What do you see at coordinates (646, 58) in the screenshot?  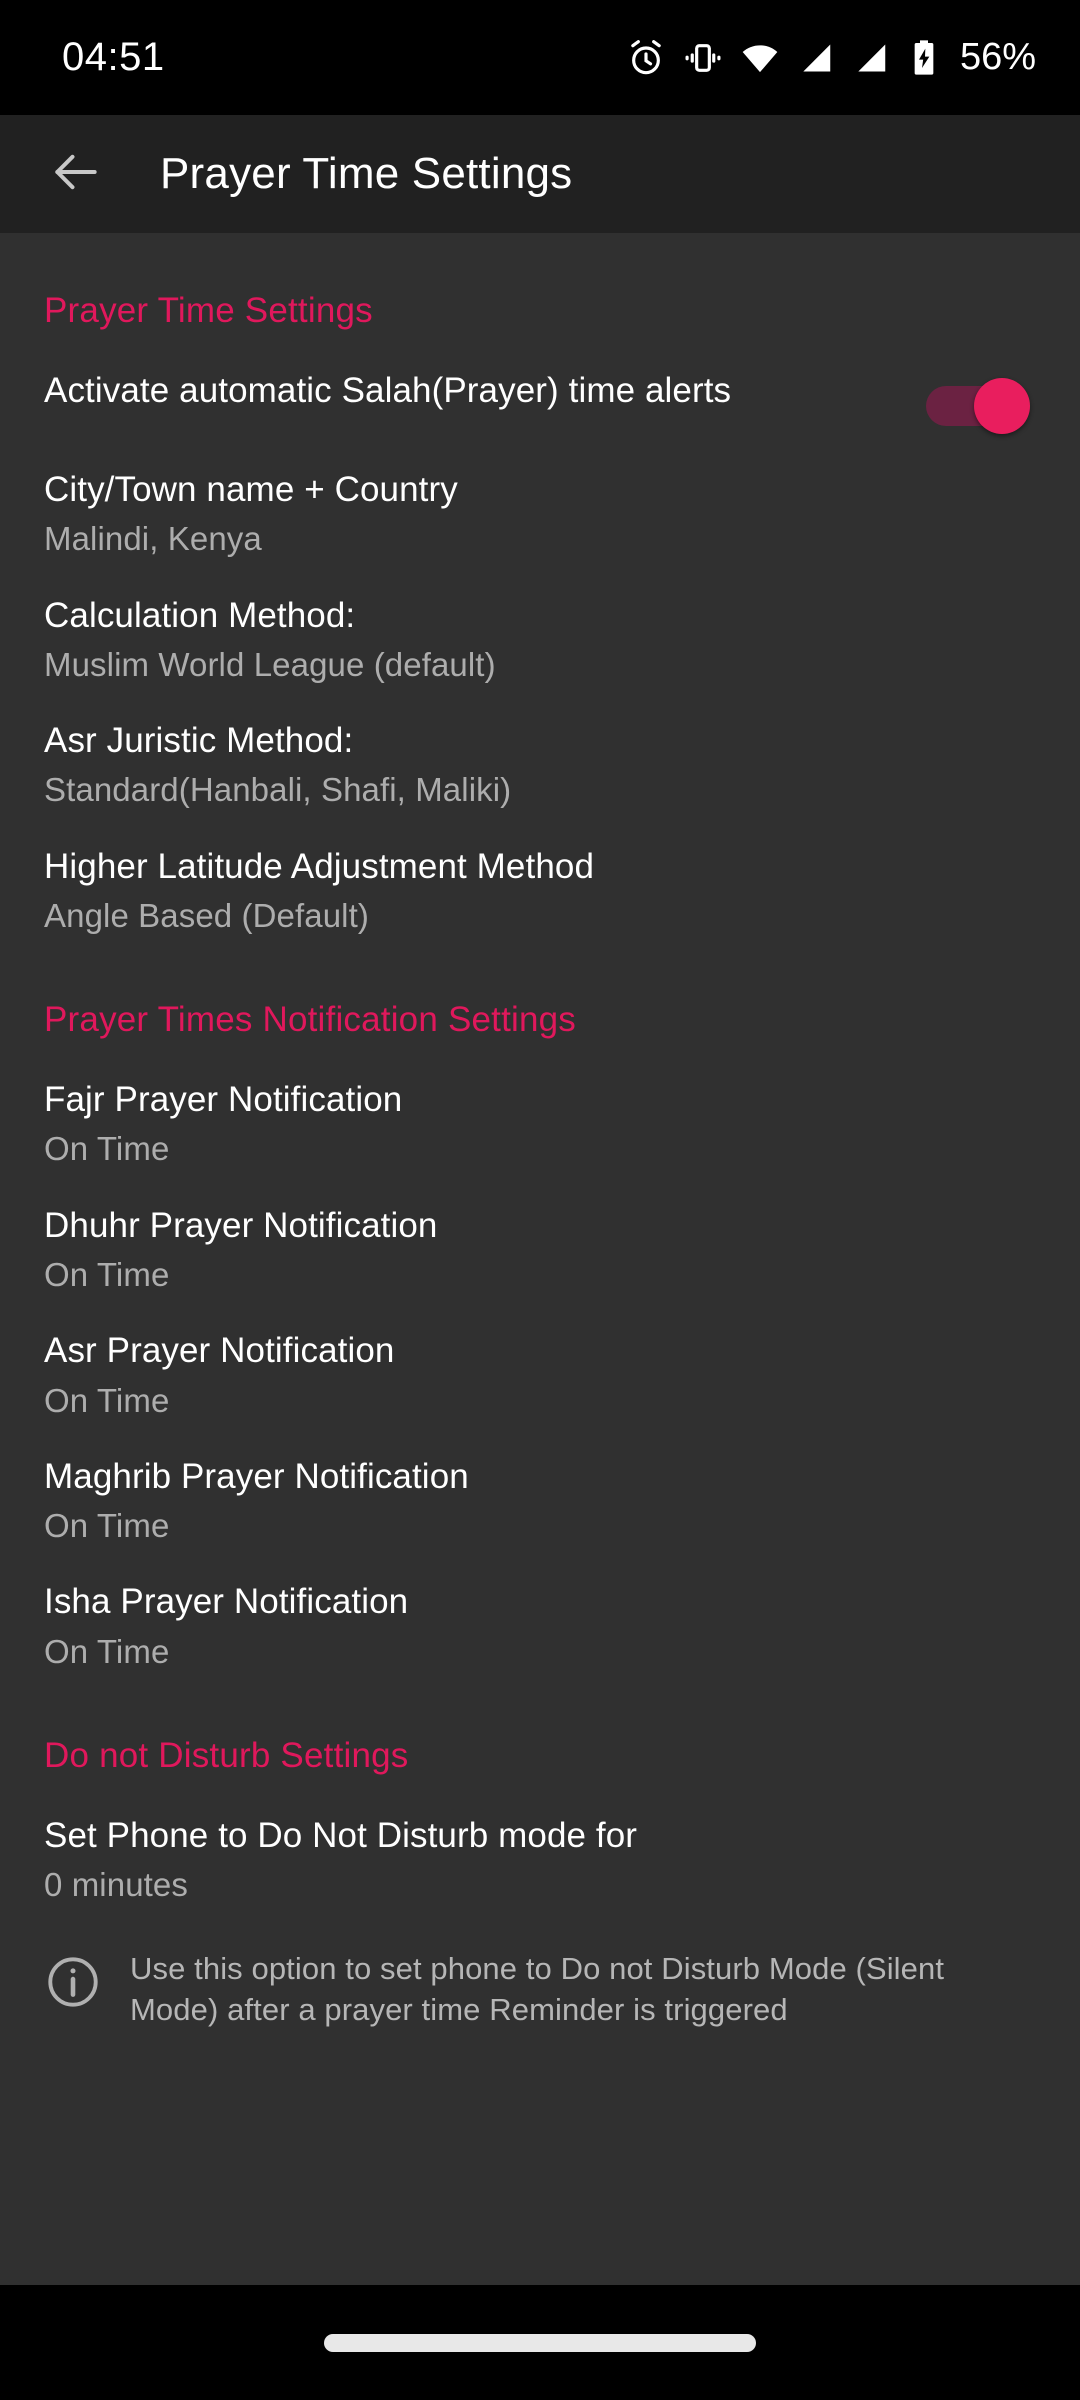 I see `alarm-icon` at bounding box center [646, 58].